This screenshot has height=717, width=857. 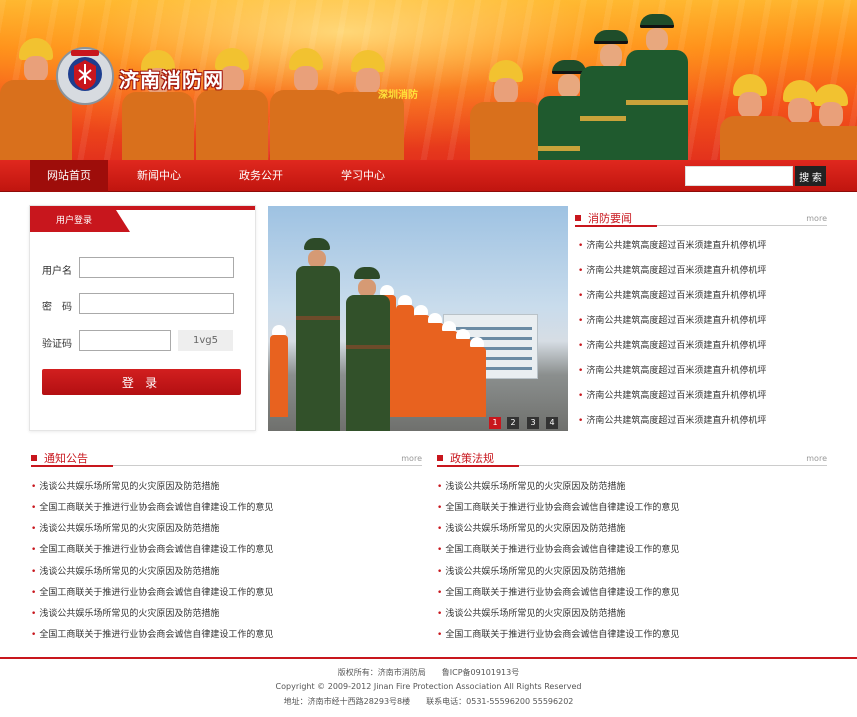 What do you see at coordinates (398, 95) in the screenshot?
I see `banner-sign: 深圳消防` at bounding box center [398, 95].